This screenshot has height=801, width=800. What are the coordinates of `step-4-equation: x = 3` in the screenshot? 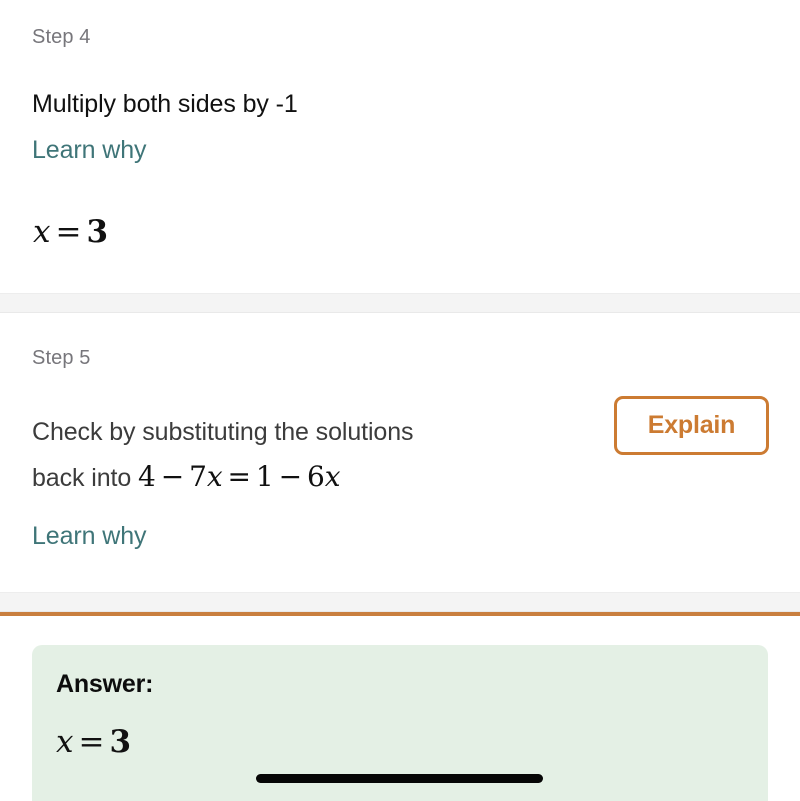 It's located at (70, 232).